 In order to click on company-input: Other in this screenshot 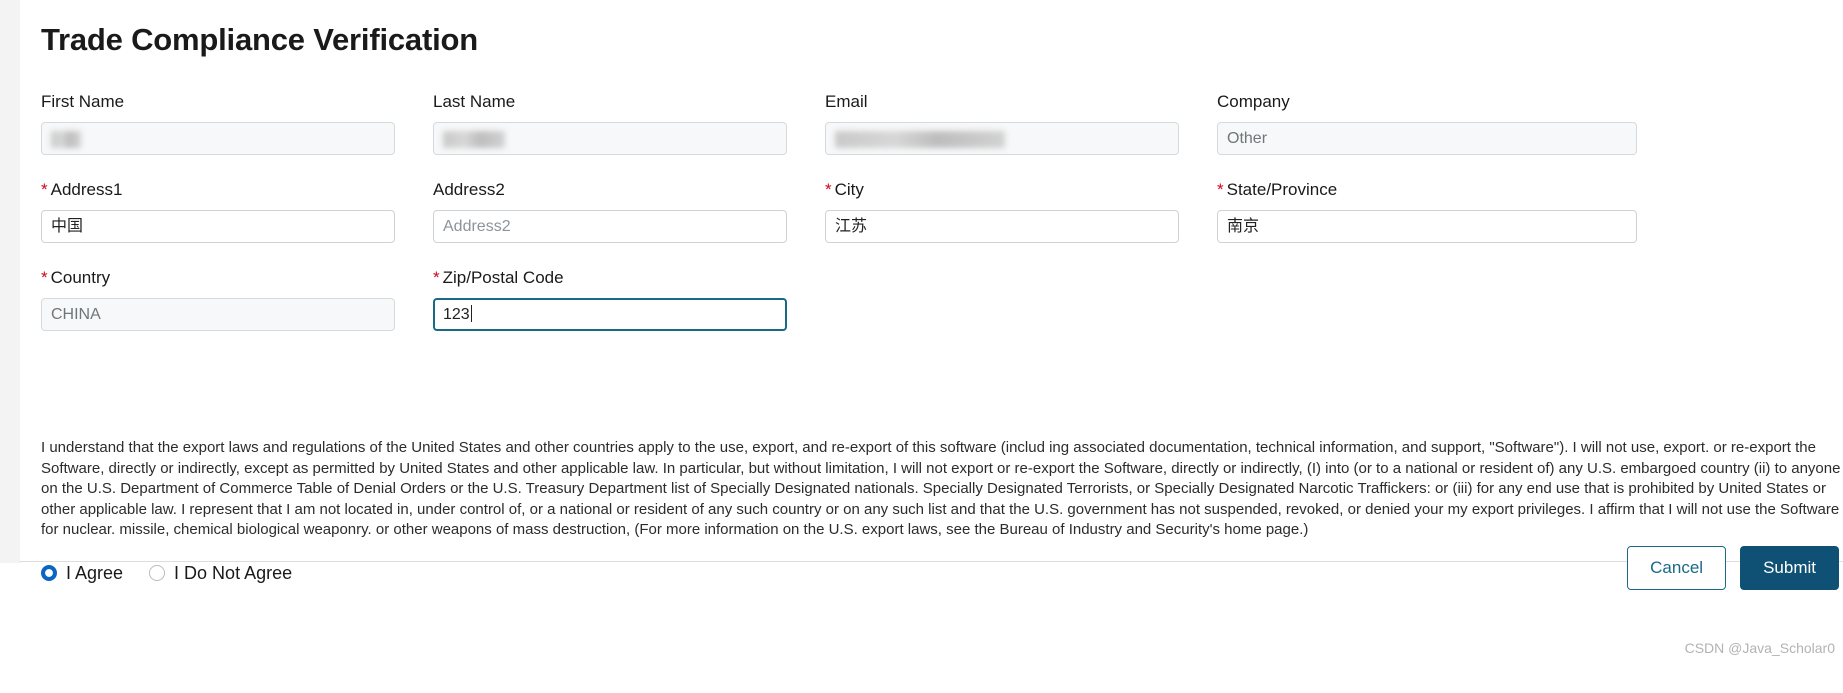, I will do `click(1427, 138)`.